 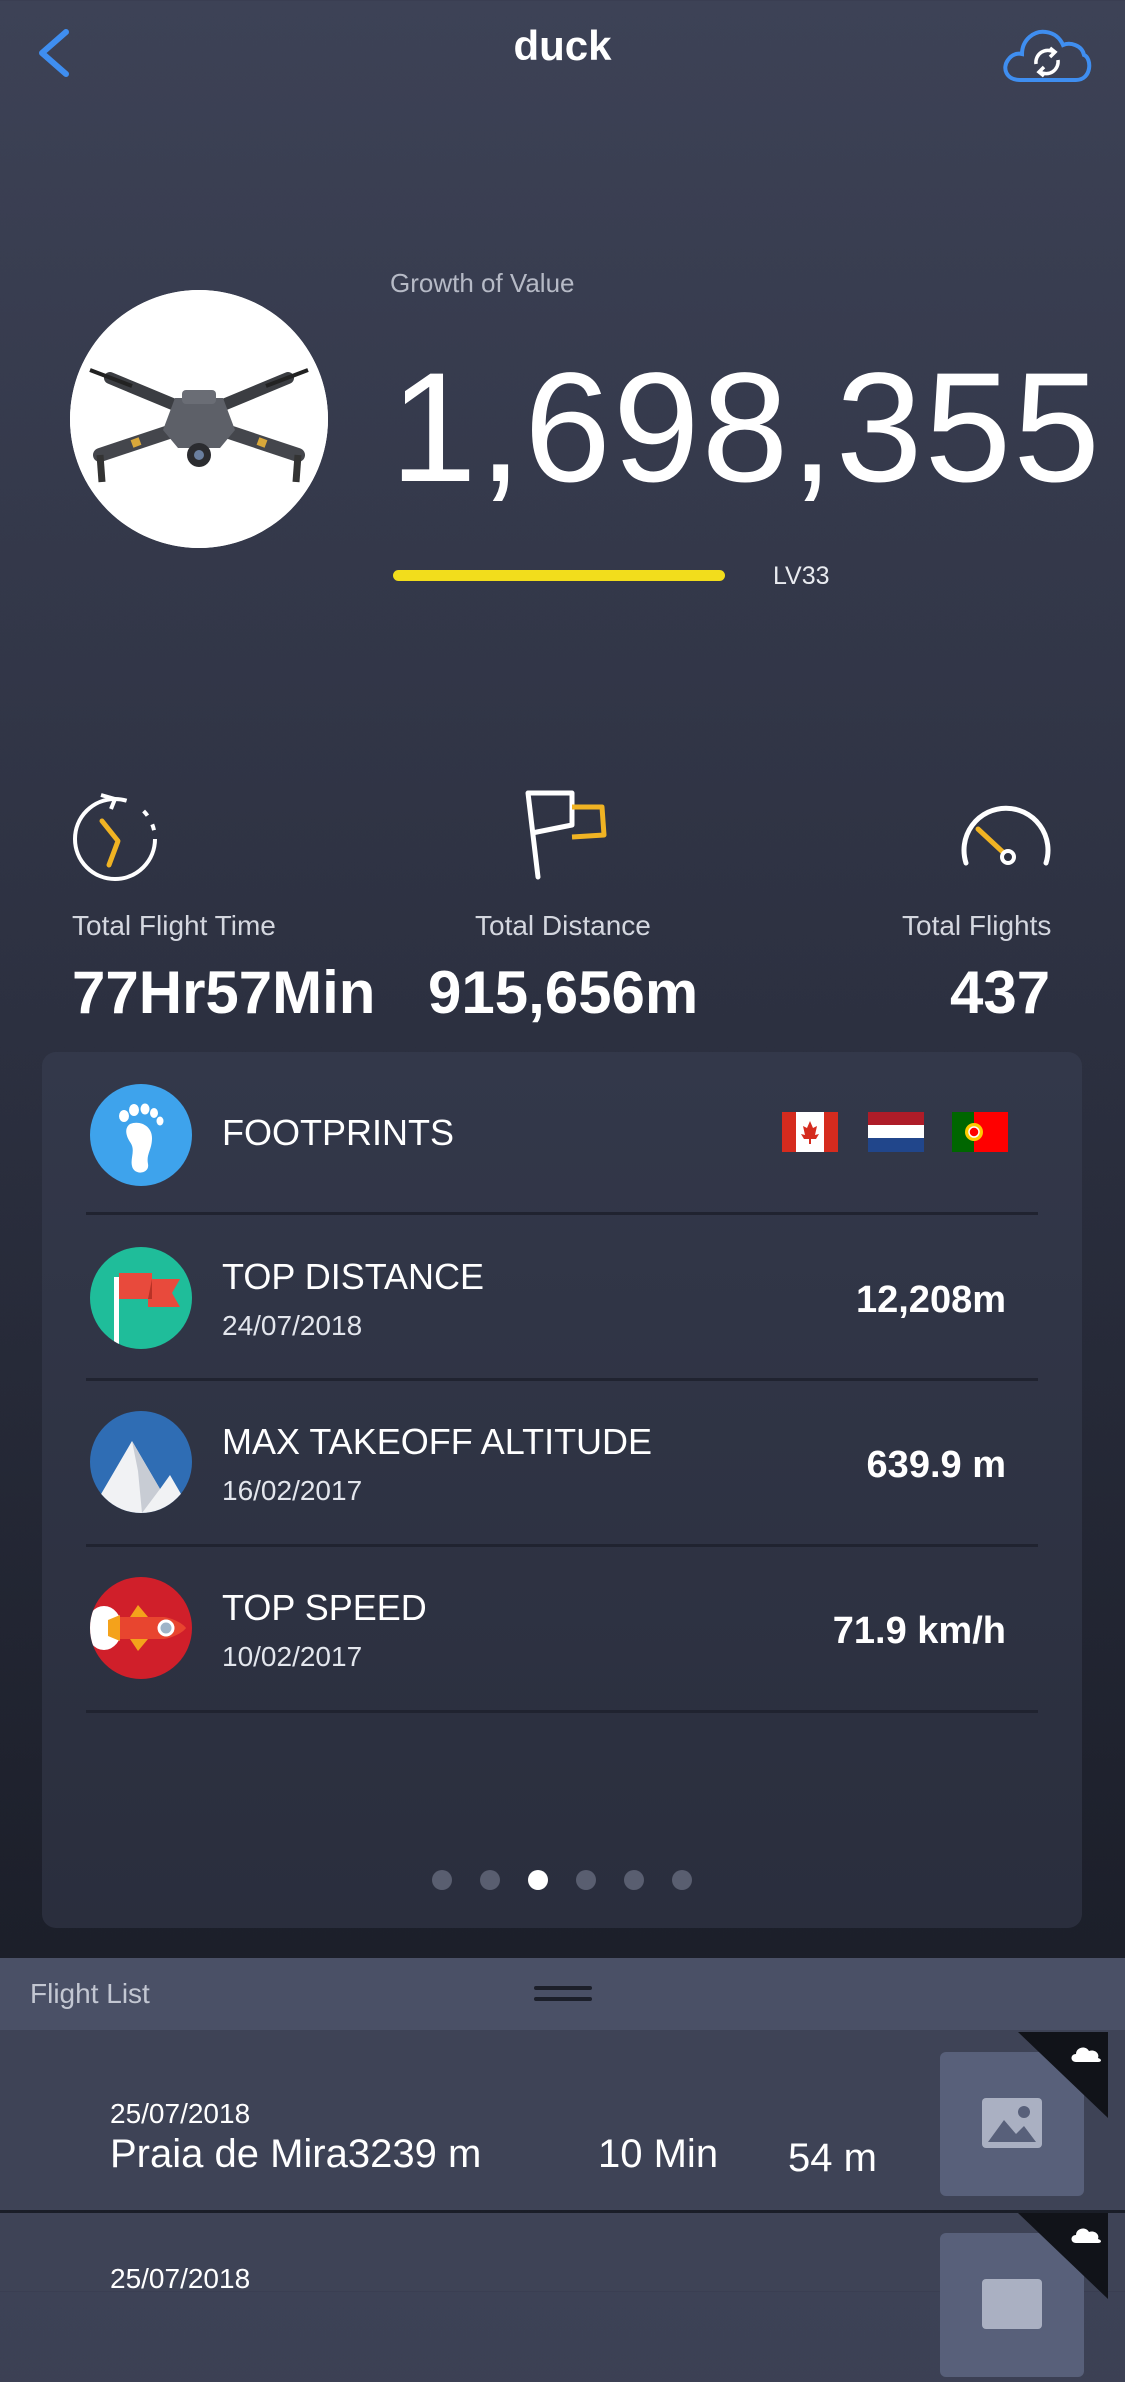 What do you see at coordinates (482, 283) in the screenshot?
I see `growth-label: Growth of Value` at bounding box center [482, 283].